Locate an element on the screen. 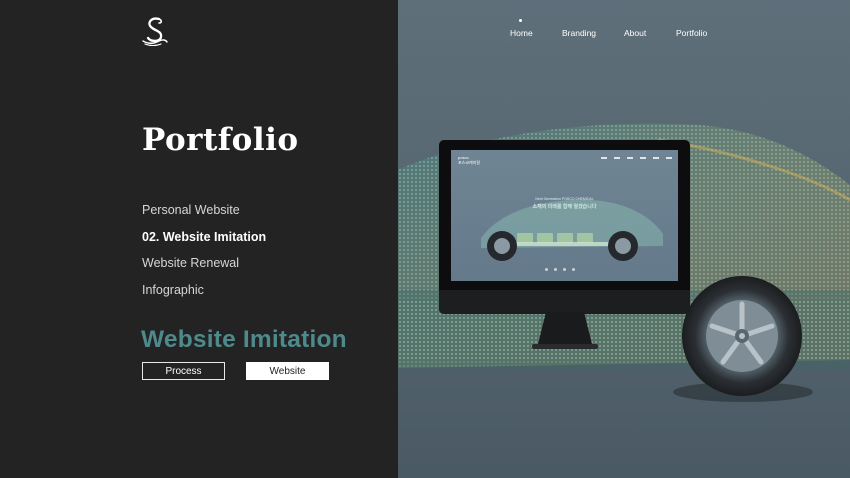  page-title: Portfolio is located at coordinates (220, 140).